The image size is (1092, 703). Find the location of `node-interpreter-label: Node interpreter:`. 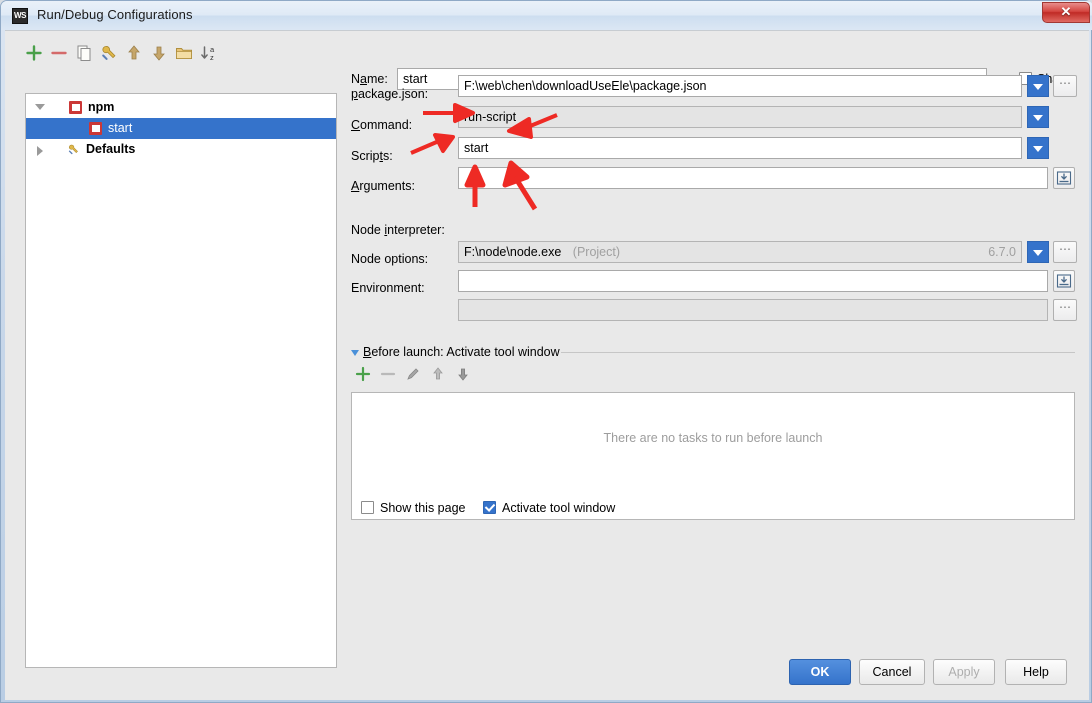

node-interpreter-label: Node interpreter: is located at coordinates (398, 230).